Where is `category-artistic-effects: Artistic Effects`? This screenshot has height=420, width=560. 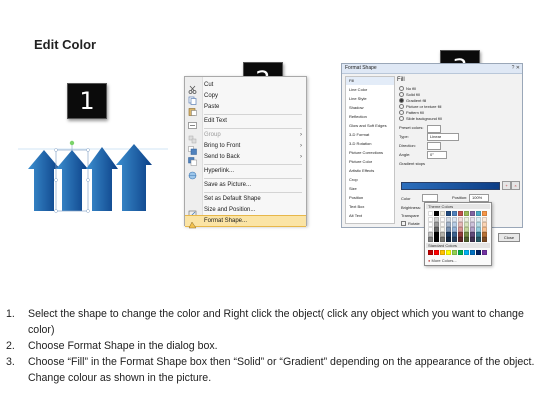 category-artistic-effects: Artistic Effects is located at coordinates (370, 171).